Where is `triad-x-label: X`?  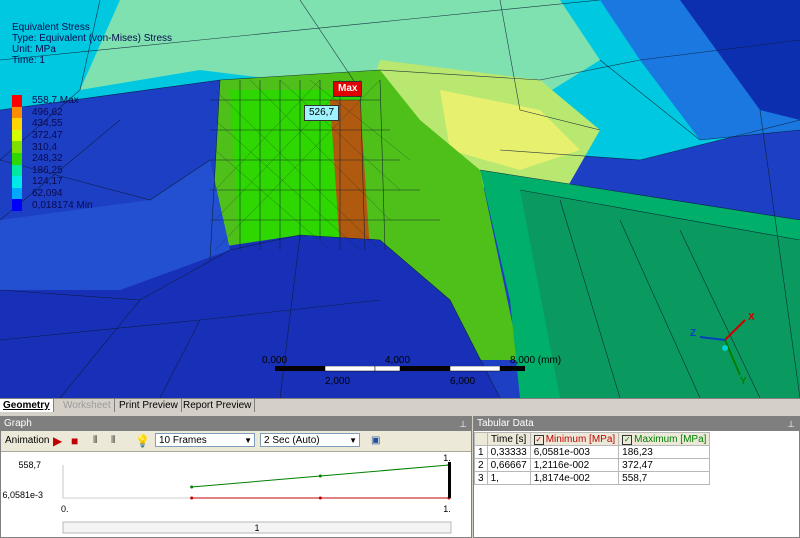
triad-x-label: X is located at coordinates (751, 317).